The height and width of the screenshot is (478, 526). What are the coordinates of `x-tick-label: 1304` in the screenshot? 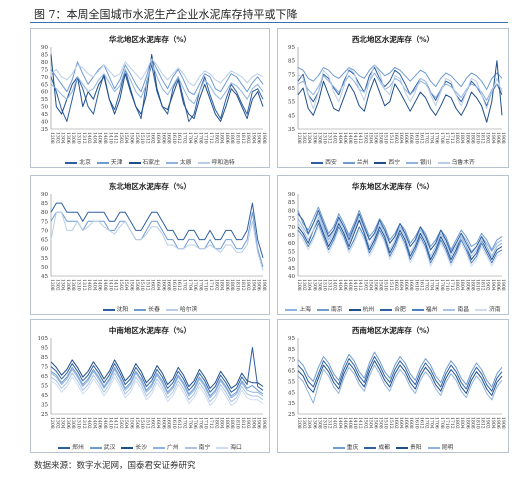 It's located at (63, 285).